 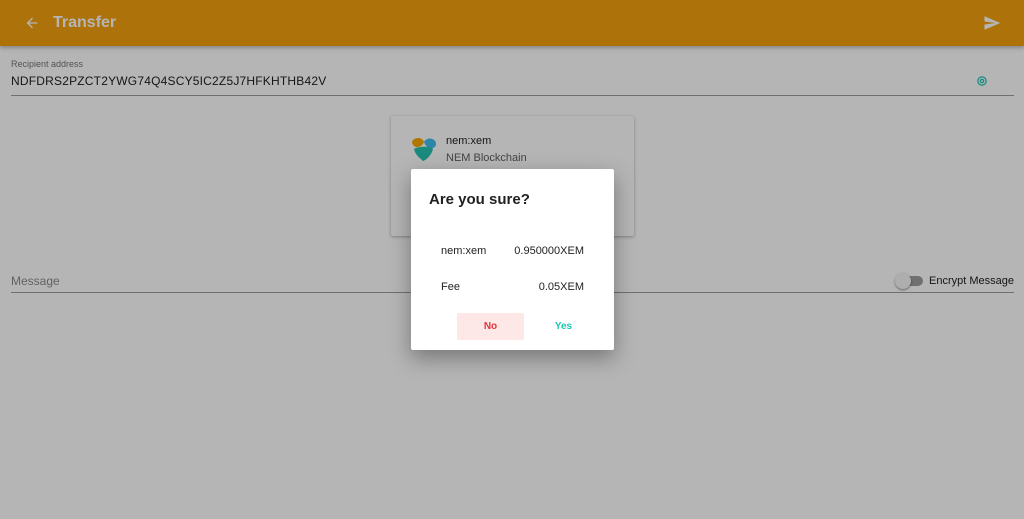 What do you see at coordinates (549, 251) in the screenshot?
I see `amount-value: 0.950000XEM` at bounding box center [549, 251].